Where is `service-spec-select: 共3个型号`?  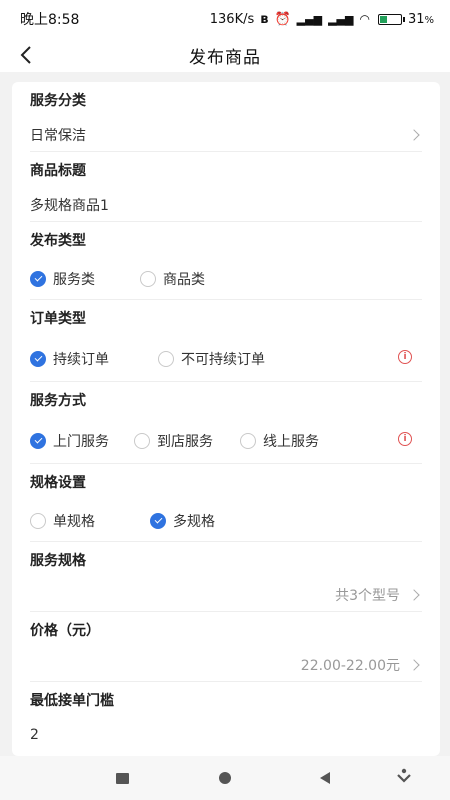 service-spec-select: 共3个型号 is located at coordinates (226, 595).